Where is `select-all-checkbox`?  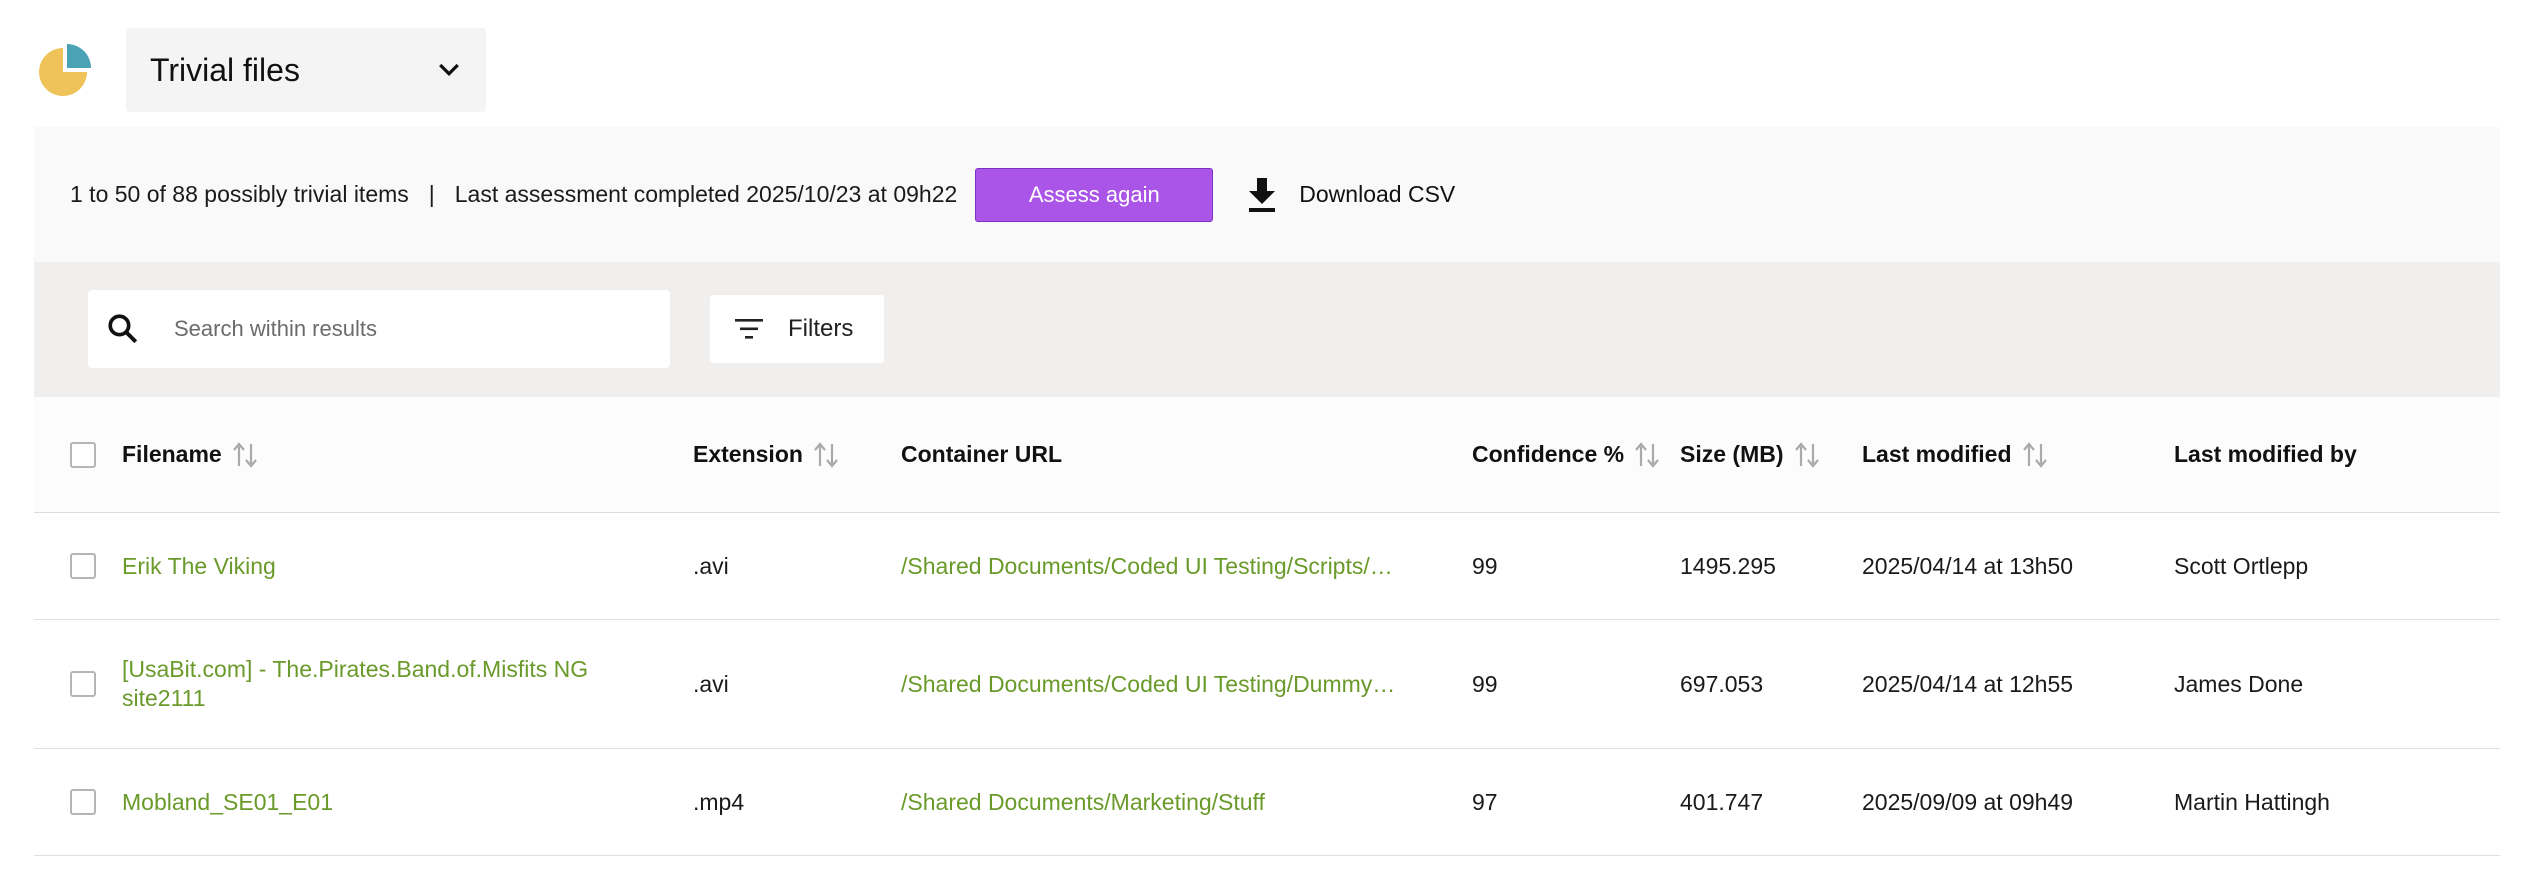 select-all-checkbox is located at coordinates (83, 454).